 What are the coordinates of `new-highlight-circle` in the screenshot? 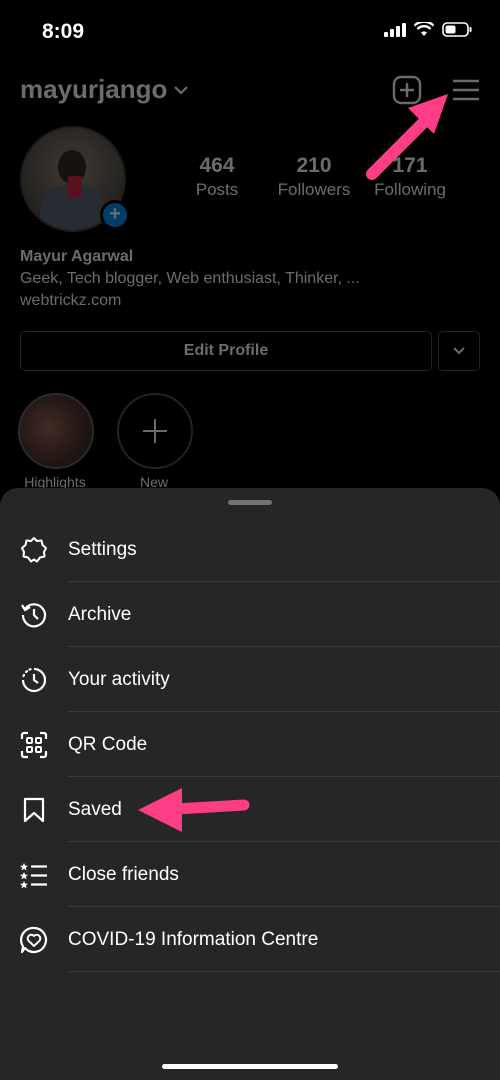 It's located at (155, 431).